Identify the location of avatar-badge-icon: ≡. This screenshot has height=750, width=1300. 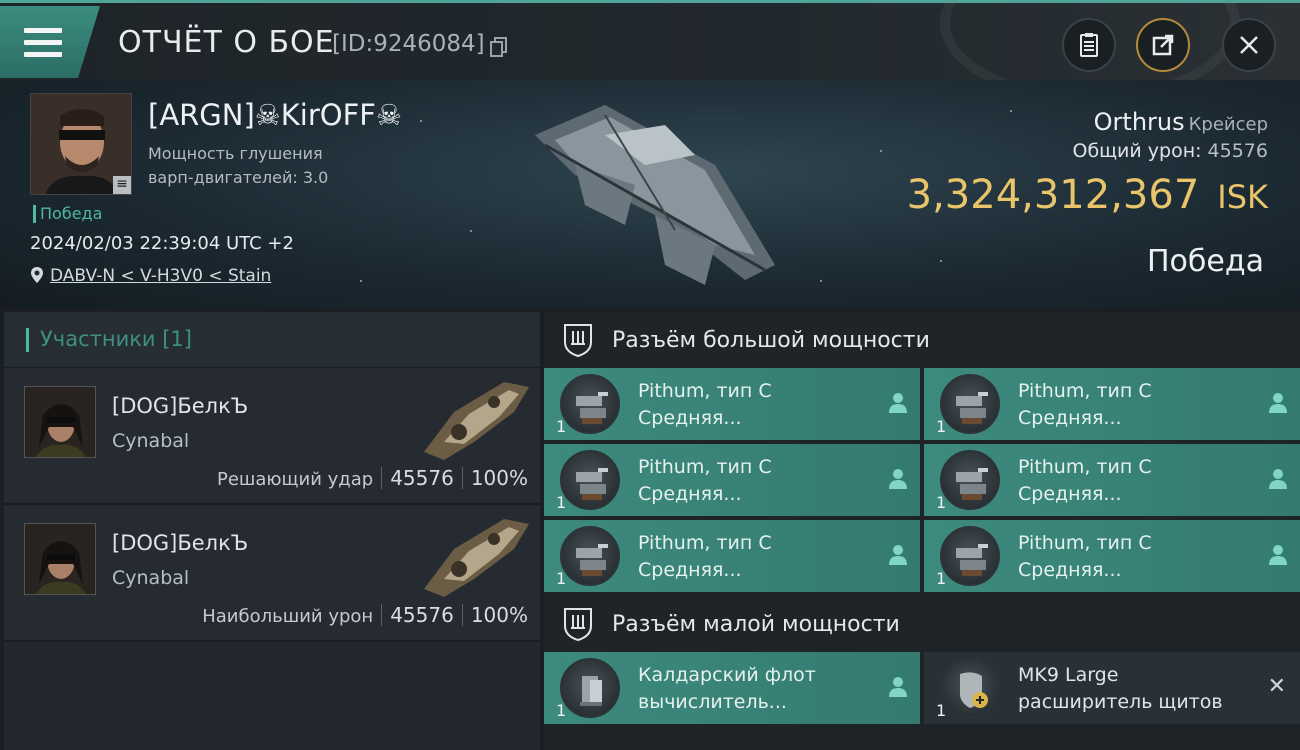
(122, 185).